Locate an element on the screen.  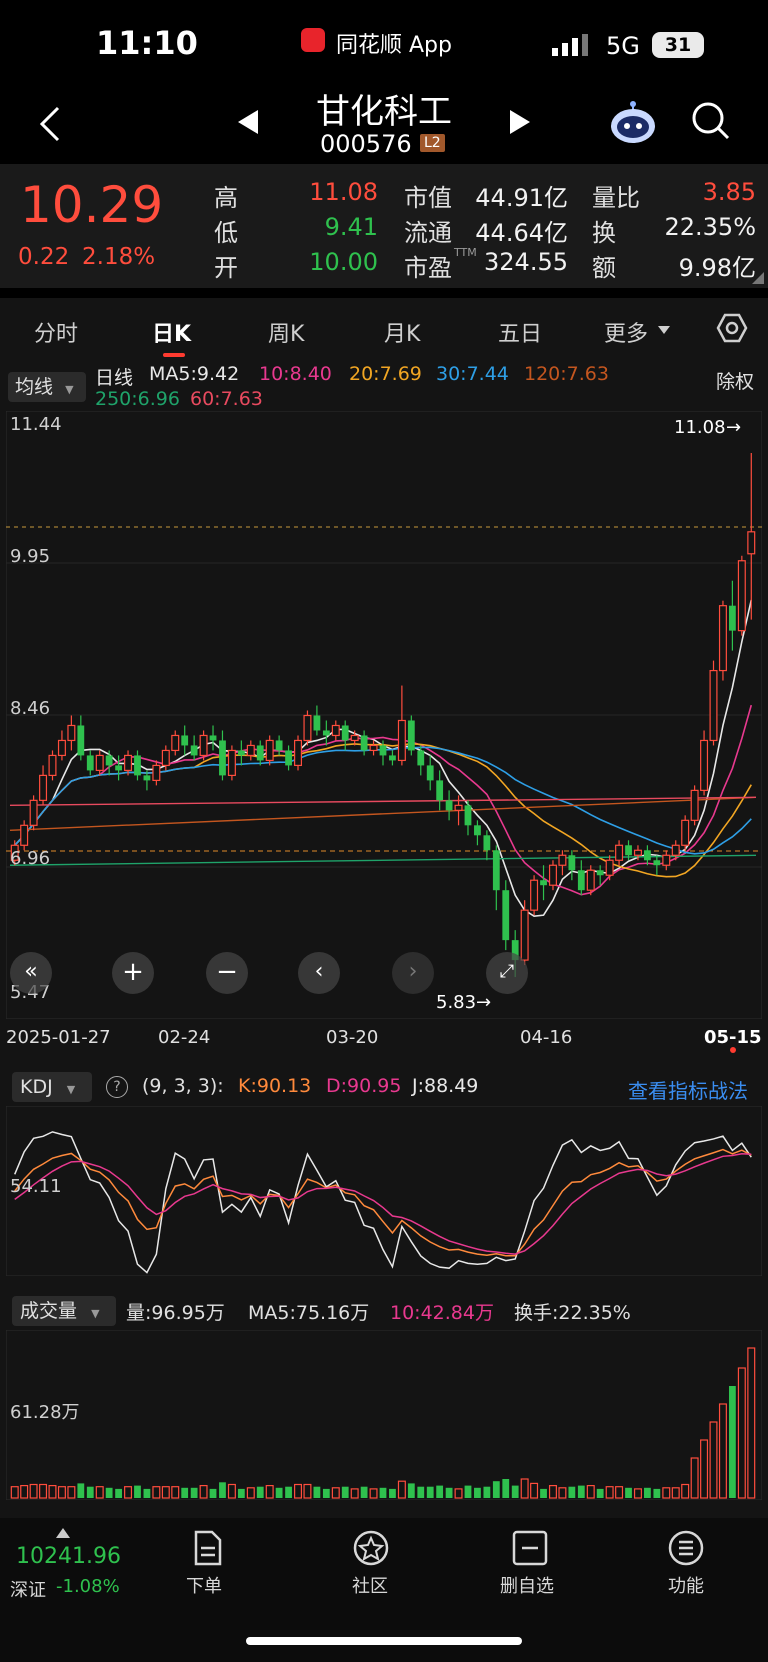
nav-order-button: 下单 is located at coordinates (210, 1565).